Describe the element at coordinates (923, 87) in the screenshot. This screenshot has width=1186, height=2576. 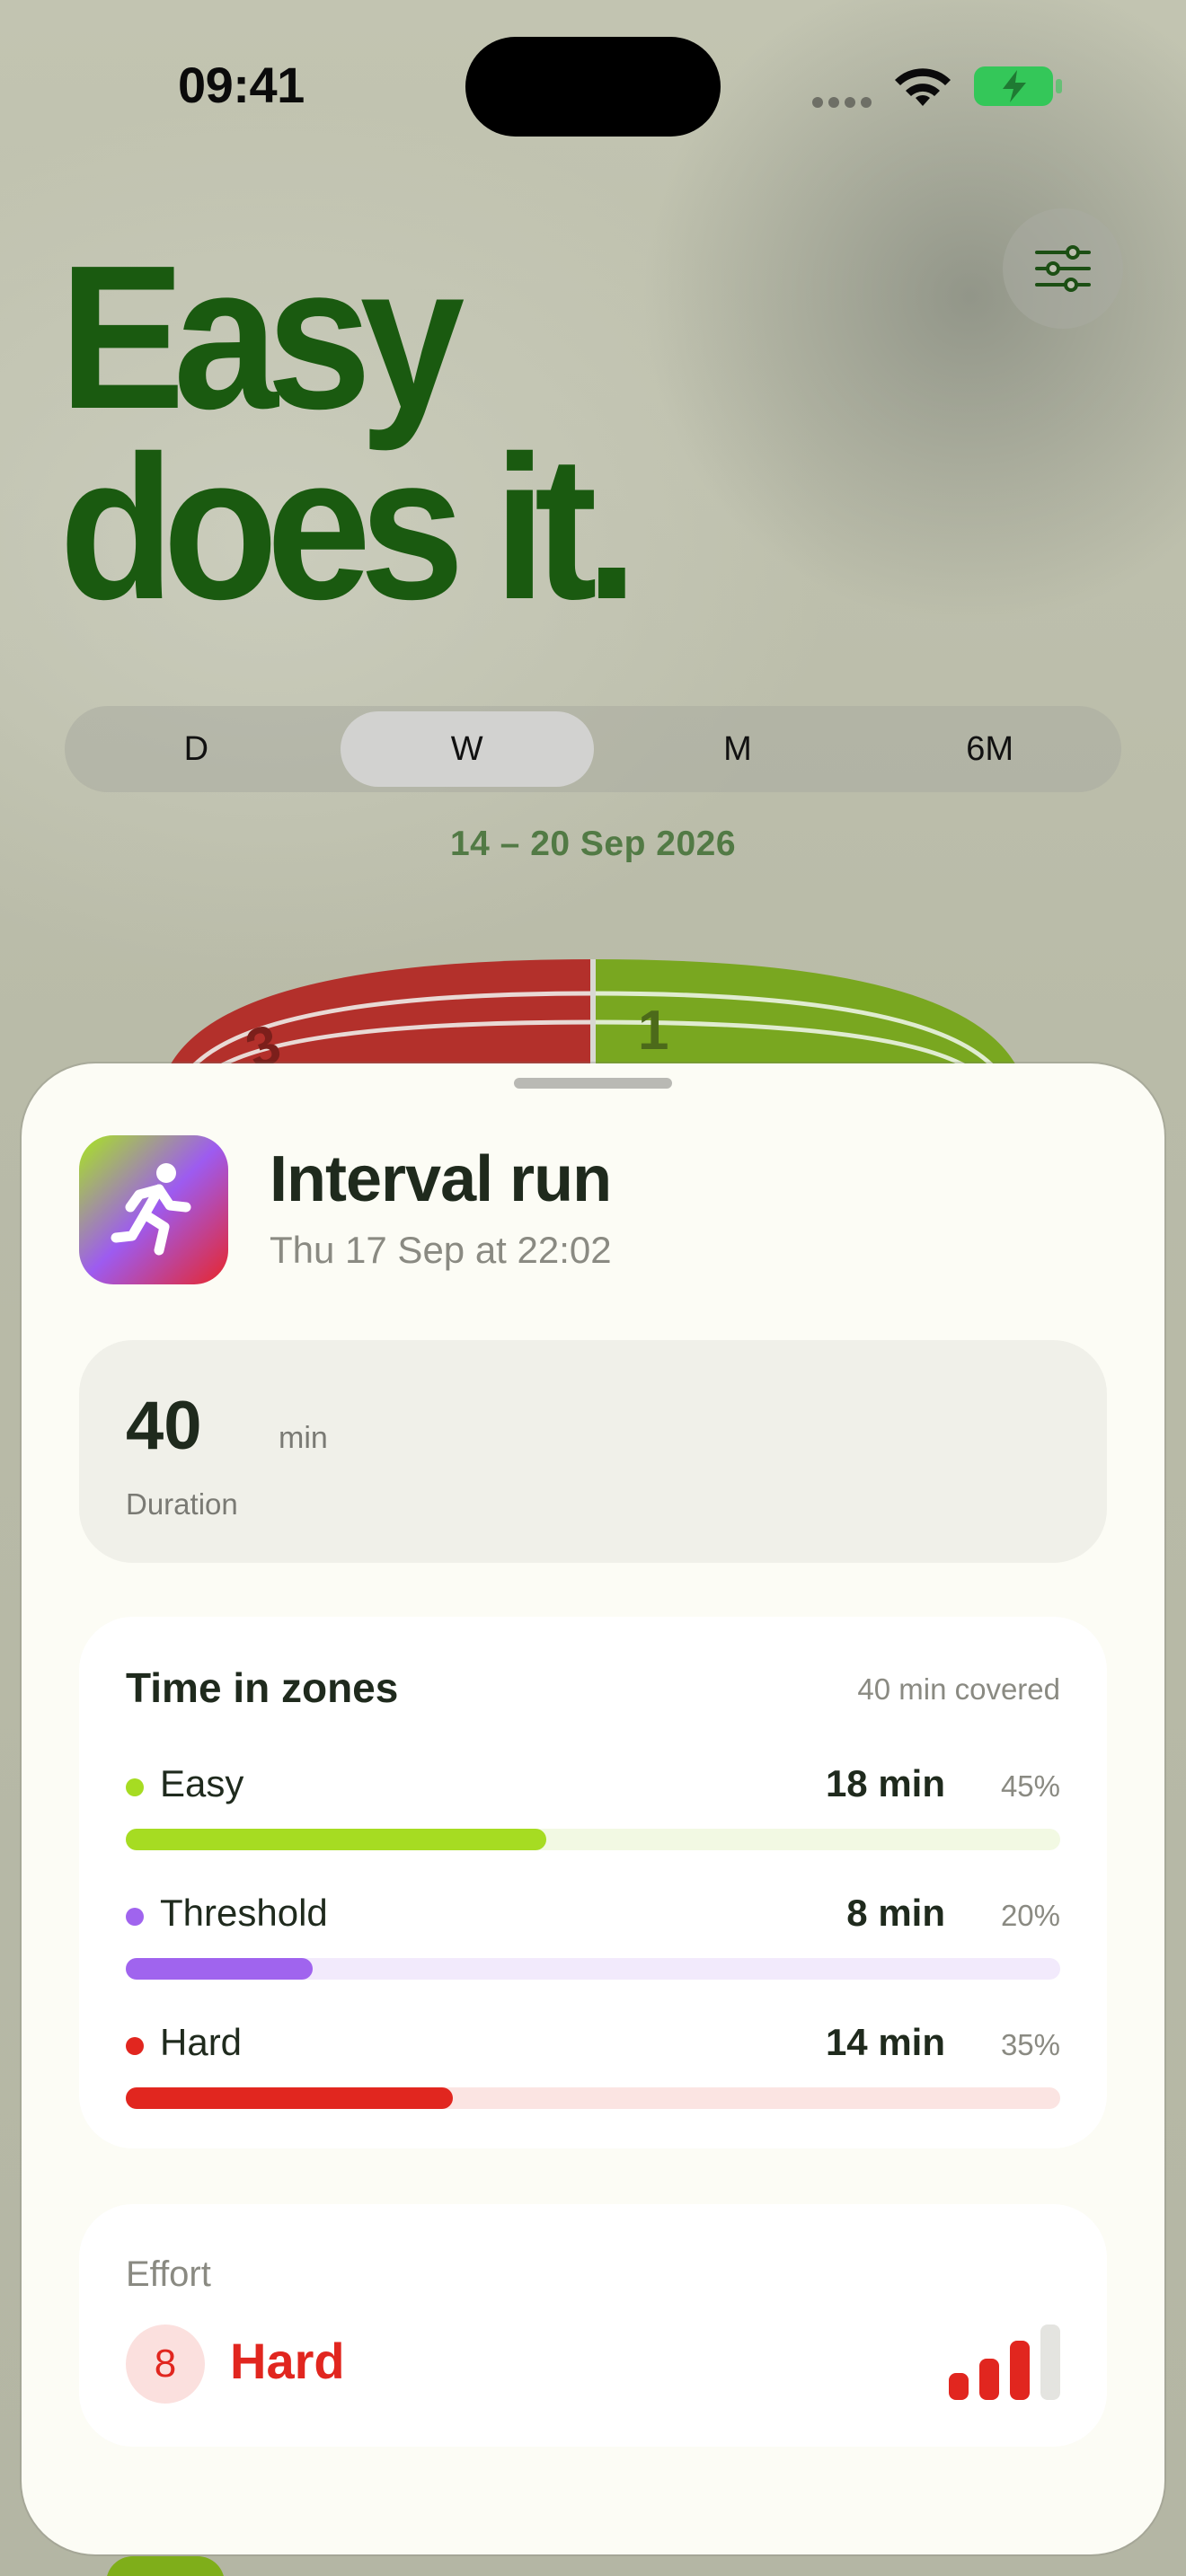
I see `wifi-icon` at that location.